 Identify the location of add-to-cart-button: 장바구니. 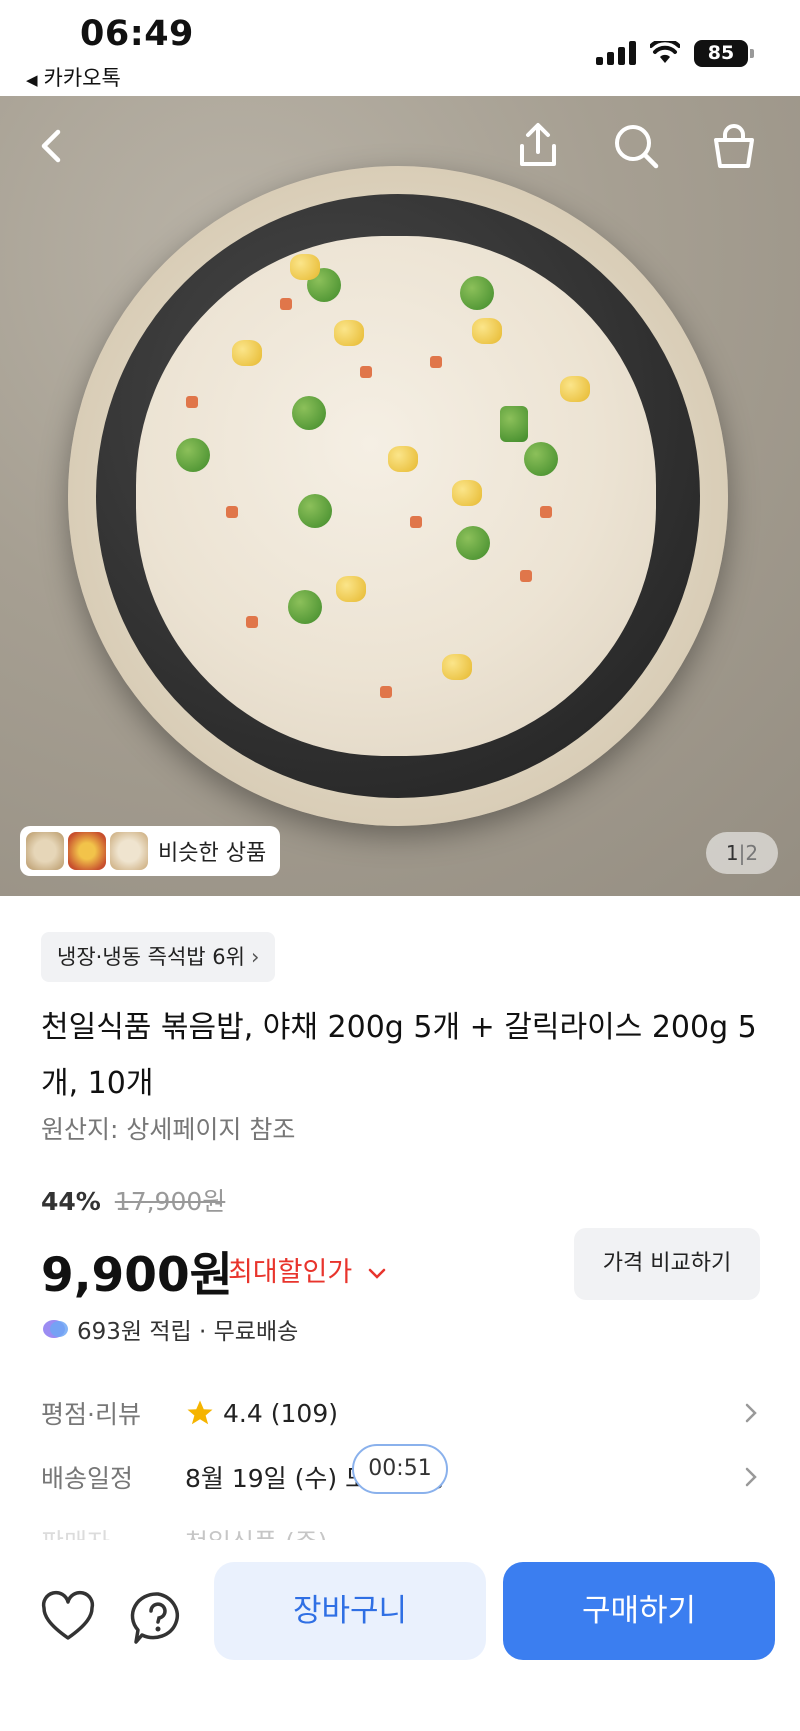
(350, 1611).